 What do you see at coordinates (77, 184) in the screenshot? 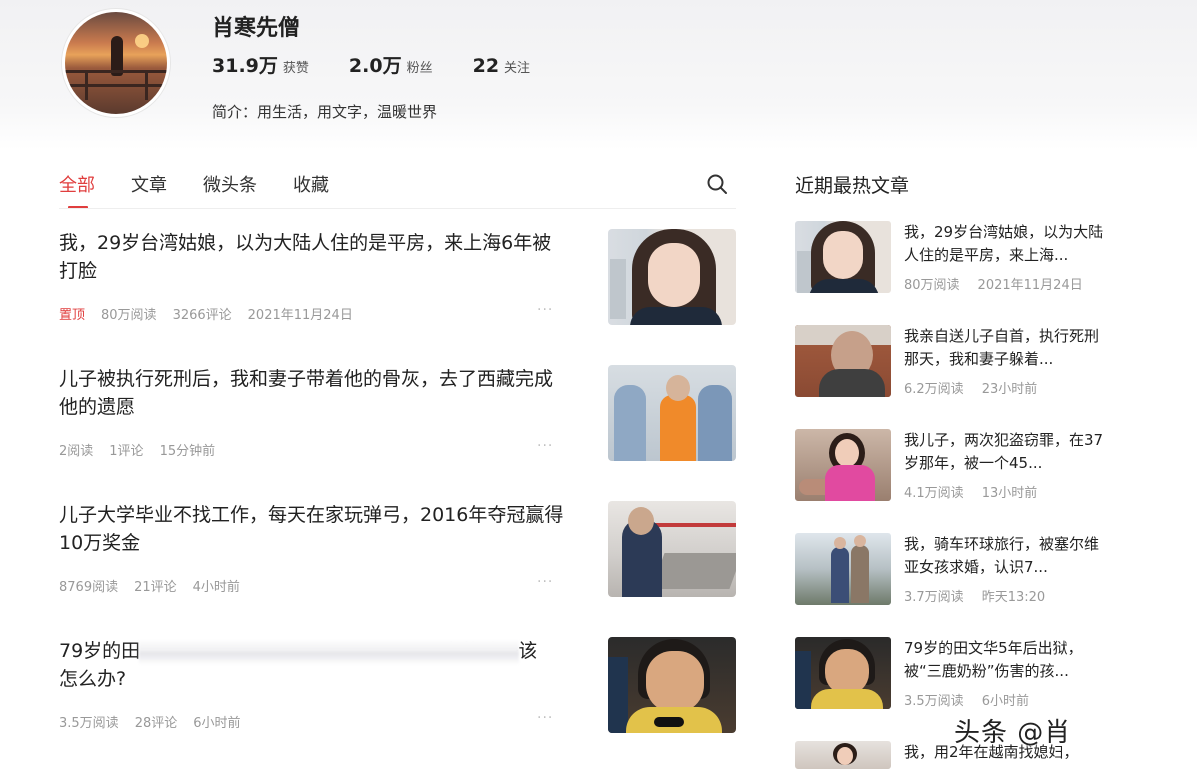
I see `tab-all: 全部` at bounding box center [77, 184].